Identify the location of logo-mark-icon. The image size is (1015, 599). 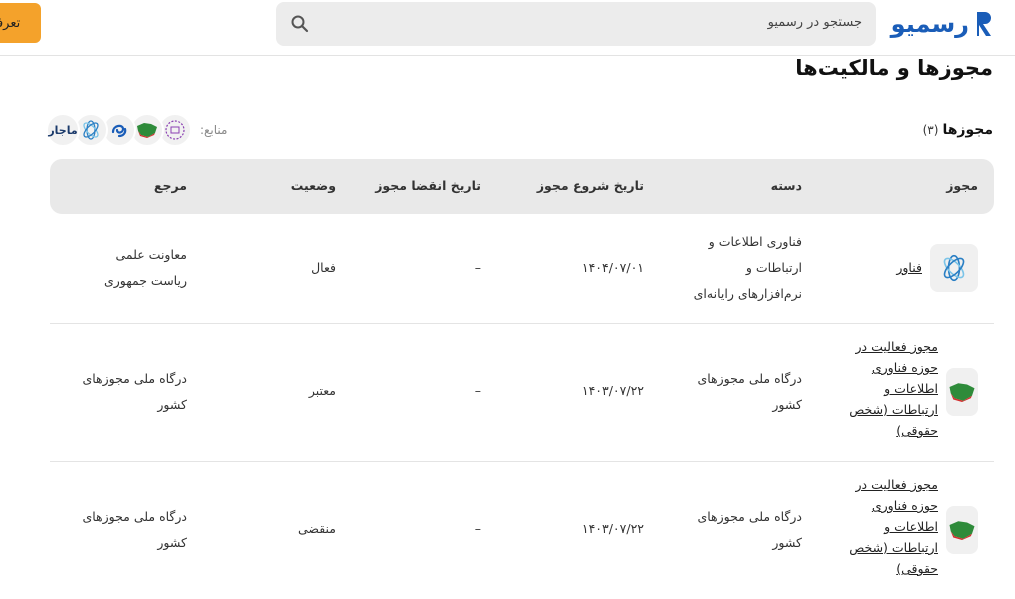
(984, 24).